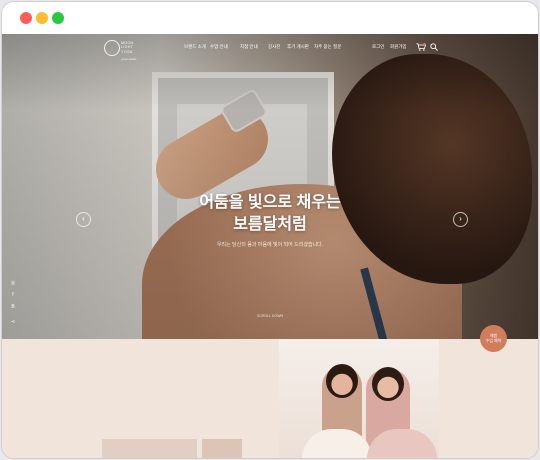 Image resolution: width=540 pixels, height=460 pixels. What do you see at coordinates (421, 47) in the screenshot?
I see `cart-icon` at bounding box center [421, 47].